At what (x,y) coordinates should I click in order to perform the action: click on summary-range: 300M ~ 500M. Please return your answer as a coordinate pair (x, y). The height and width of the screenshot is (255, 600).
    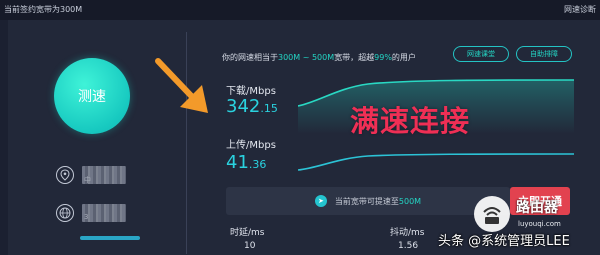
    Looking at the image, I should click on (306, 57).